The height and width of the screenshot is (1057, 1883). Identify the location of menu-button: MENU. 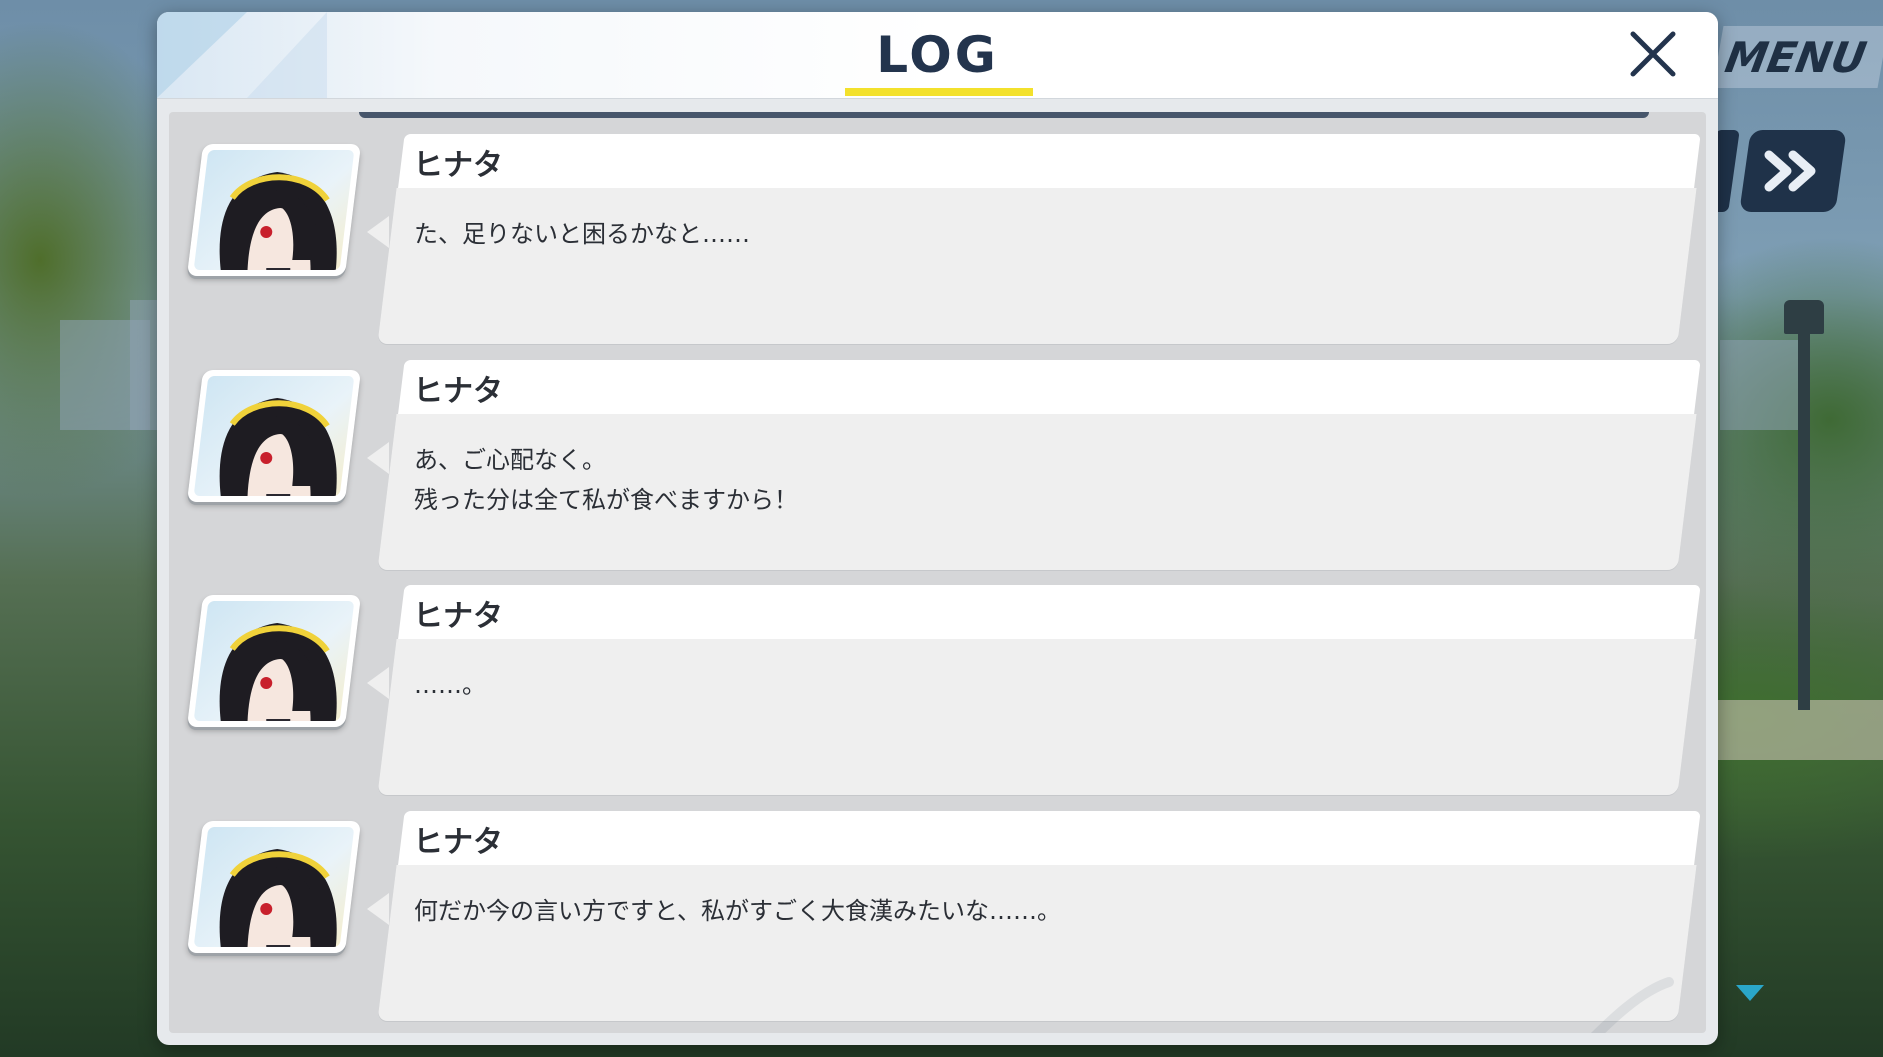
(1797, 57).